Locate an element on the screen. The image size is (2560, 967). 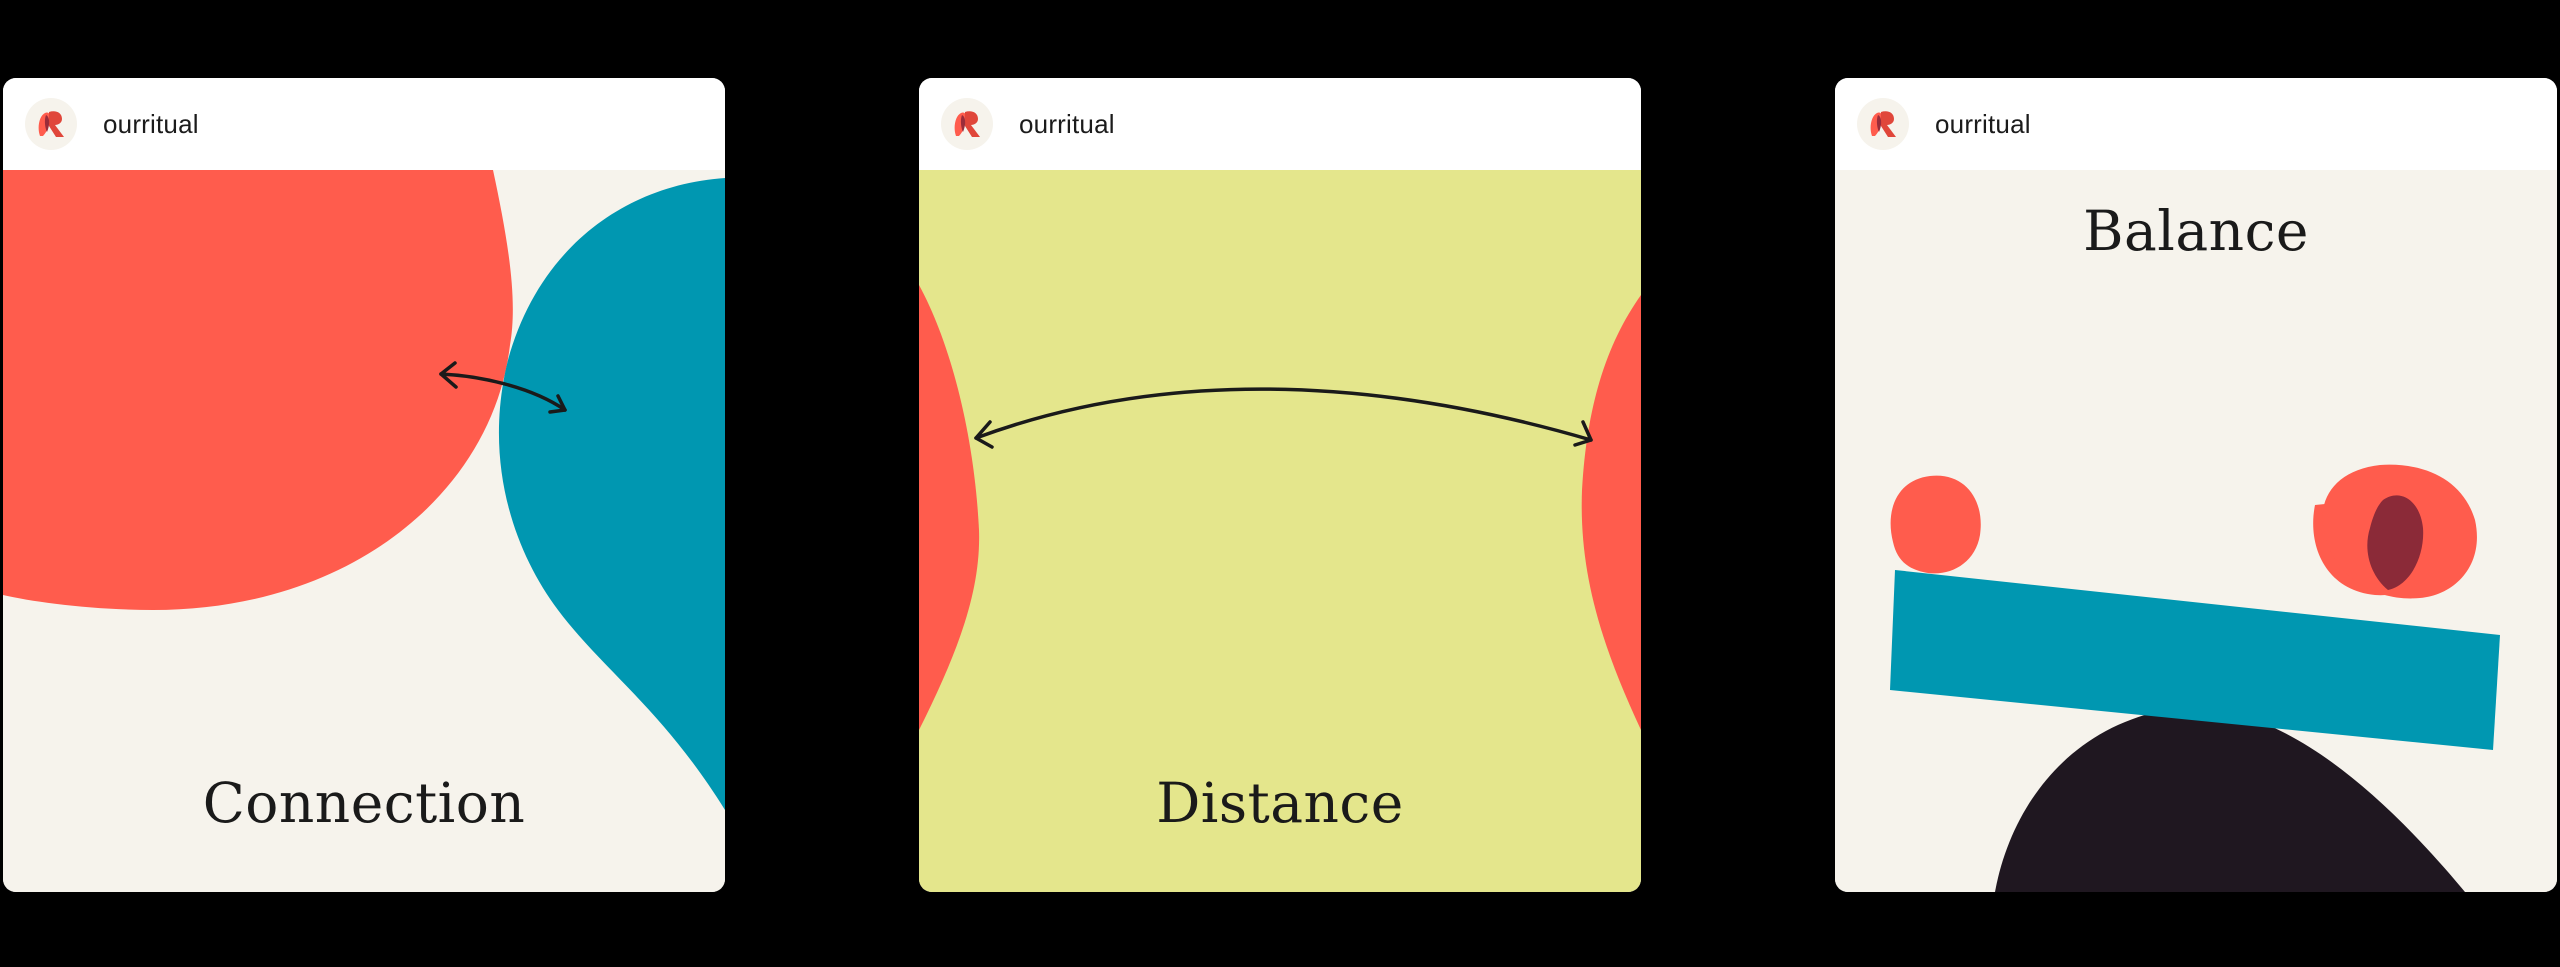
card-title: Distance is located at coordinates (1280, 803).